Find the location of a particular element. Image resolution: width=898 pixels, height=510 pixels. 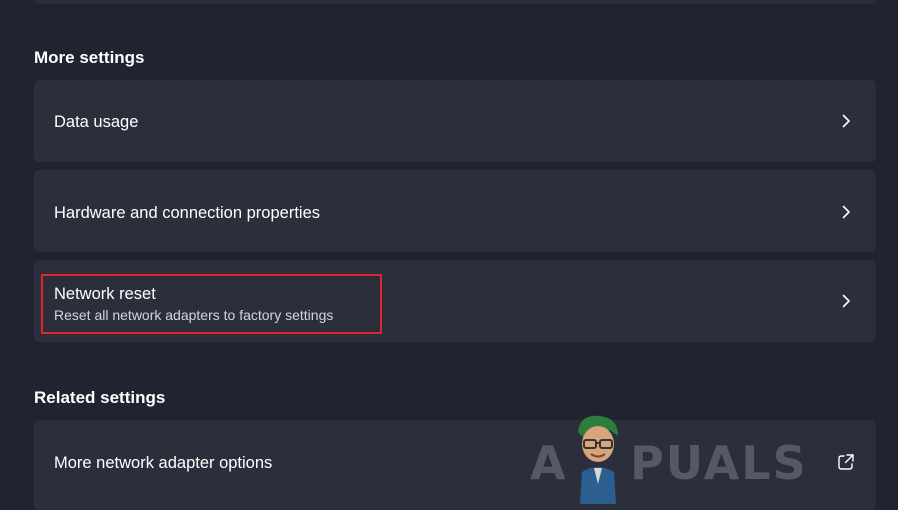

data-usage-label: Data usage is located at coordinates (96, 122).